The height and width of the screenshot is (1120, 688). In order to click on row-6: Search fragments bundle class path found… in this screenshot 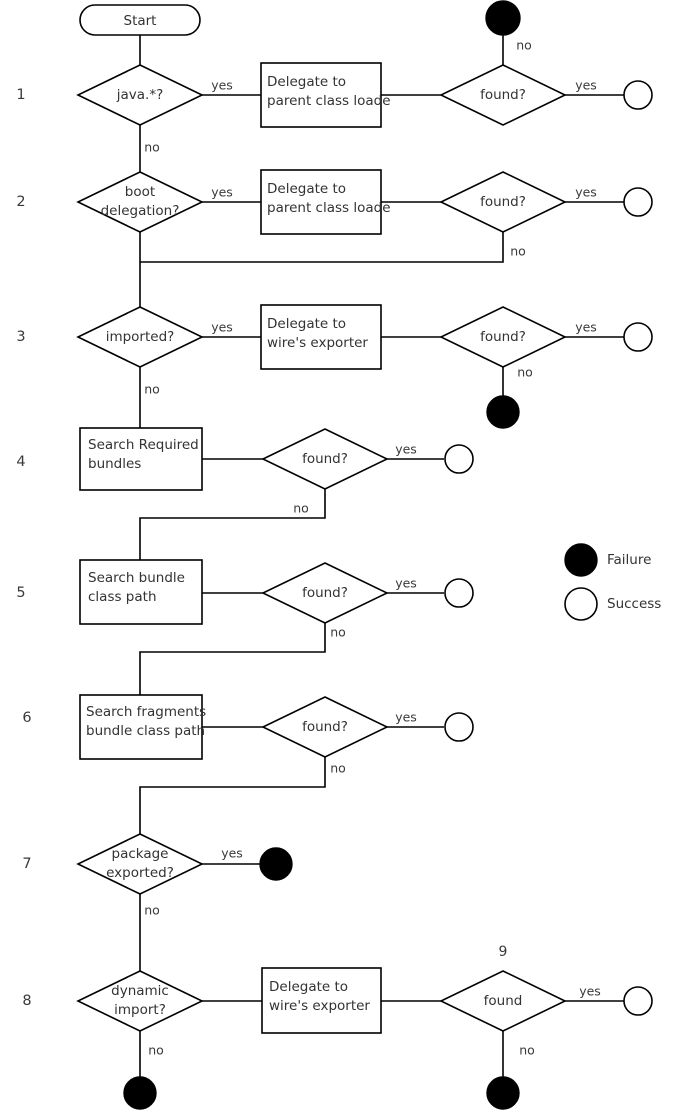, I will do `click(276, 735)`.